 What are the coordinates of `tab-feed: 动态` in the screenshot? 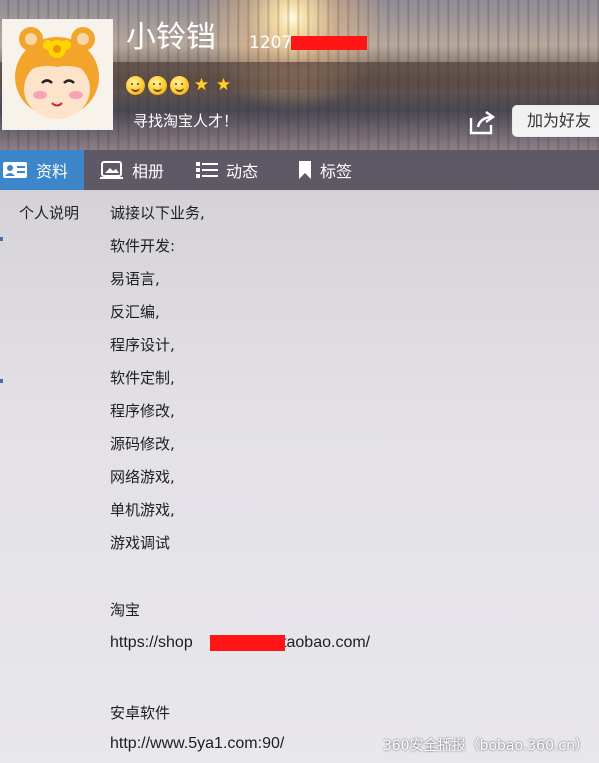 It's located at (231, 170).